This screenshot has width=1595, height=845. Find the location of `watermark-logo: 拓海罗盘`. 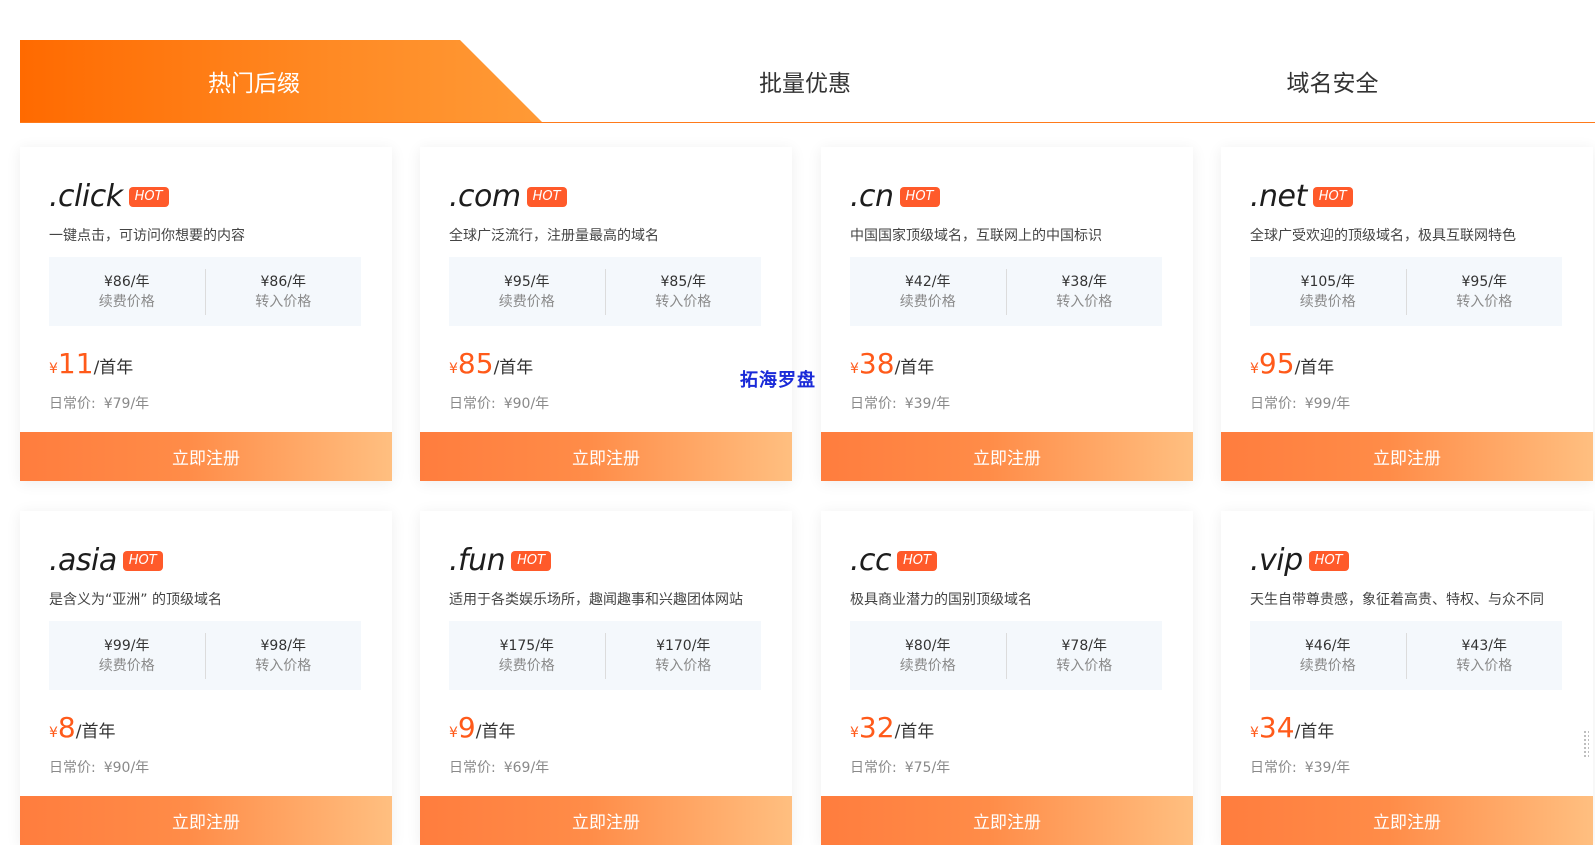

watermark-logo: 拓海罗盘 is located at coordinates (778, 380).